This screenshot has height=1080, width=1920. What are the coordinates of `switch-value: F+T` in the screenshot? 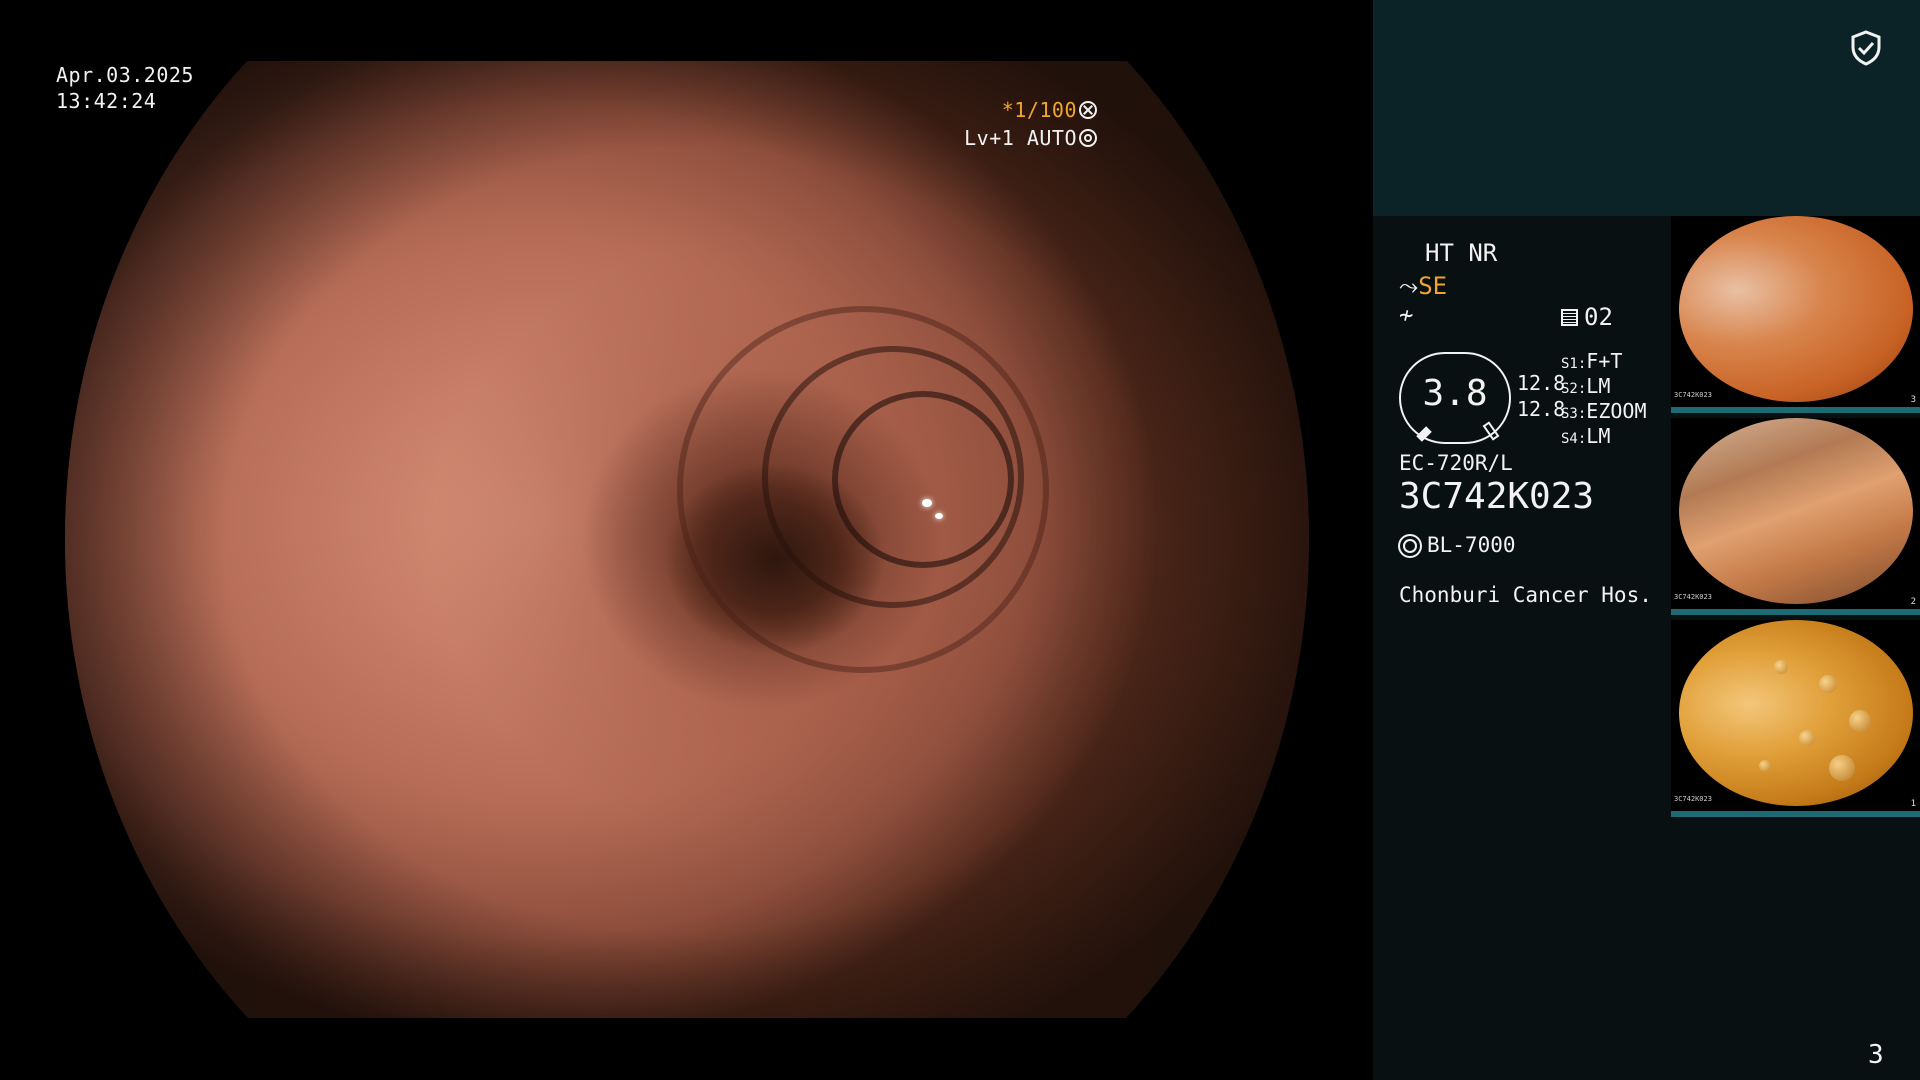 It's located at (1604, 361).